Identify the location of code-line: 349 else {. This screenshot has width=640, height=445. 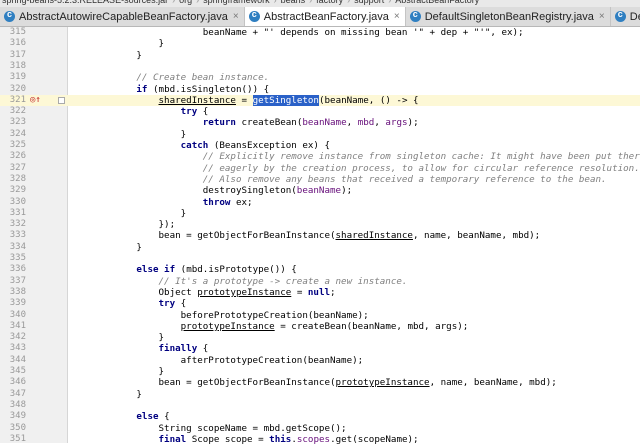
(320, 416).